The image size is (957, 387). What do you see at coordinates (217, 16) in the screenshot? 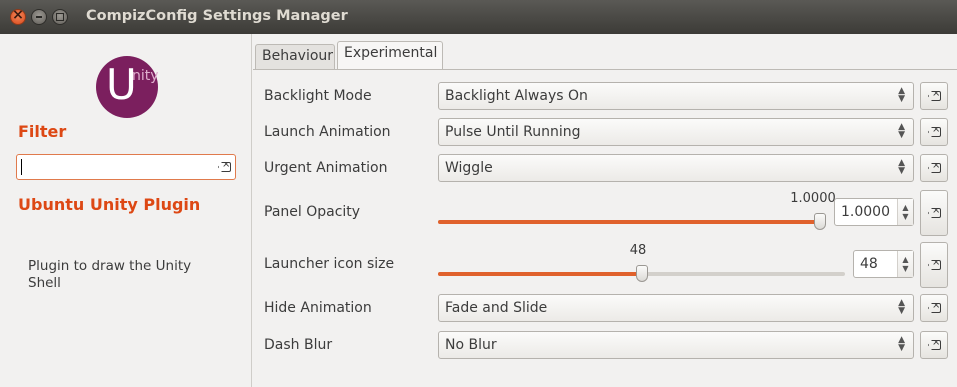
I see `window-title: CompizConfig Settings Manager` at bounding box center [217, 16].